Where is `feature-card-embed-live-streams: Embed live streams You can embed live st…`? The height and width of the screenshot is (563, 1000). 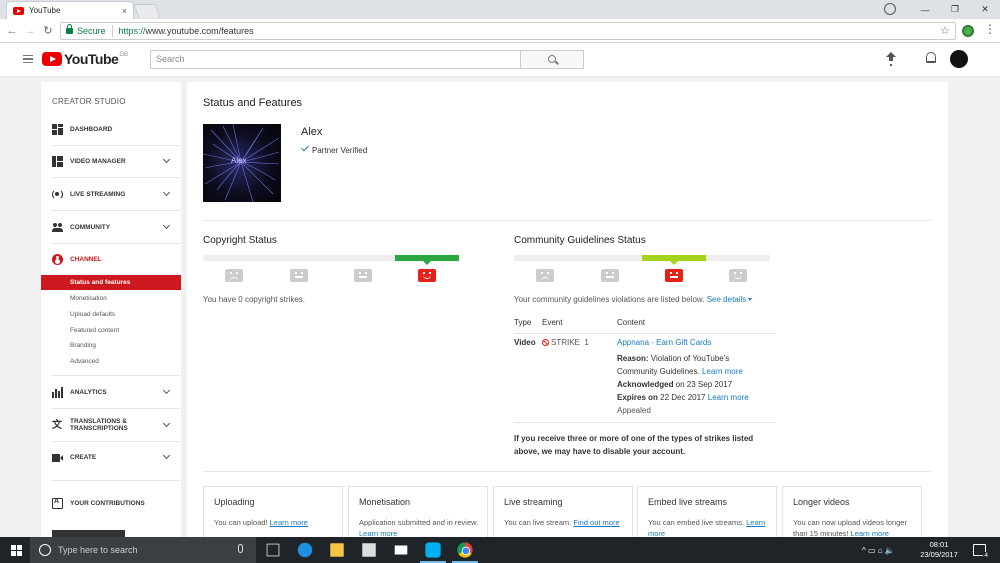 feature-card-embed-live-streams: Embed live streams You can embed live st… is located at coordinates (707, 511).